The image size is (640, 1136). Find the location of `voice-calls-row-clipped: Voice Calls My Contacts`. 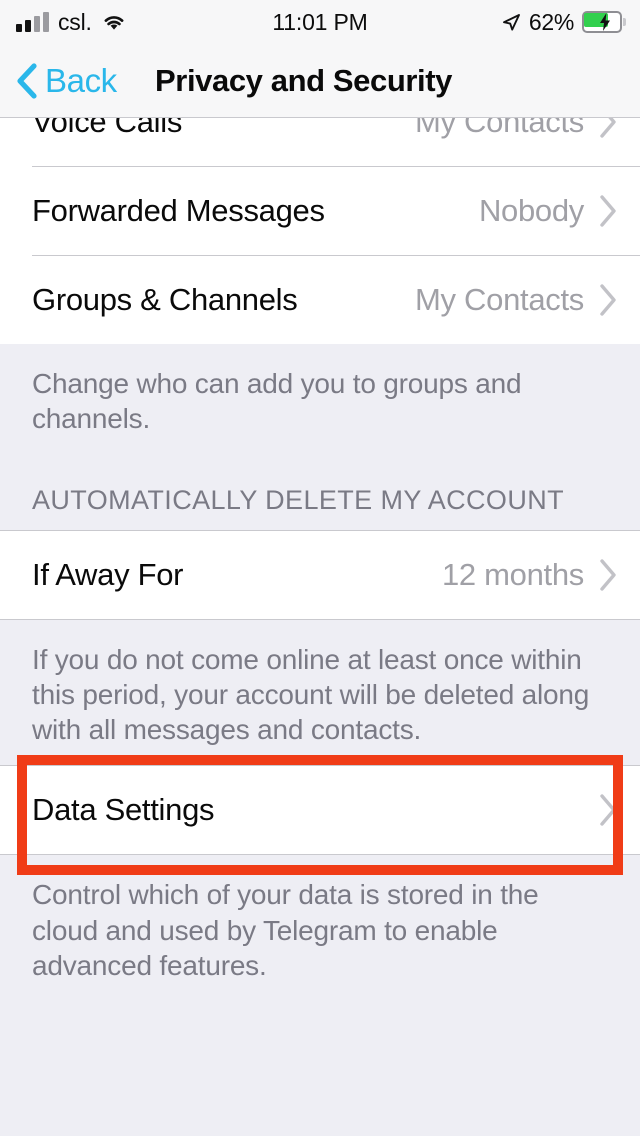

voice-calls-row-clipped: Voice Calls My Contacts is located at coordinates (320, 142).